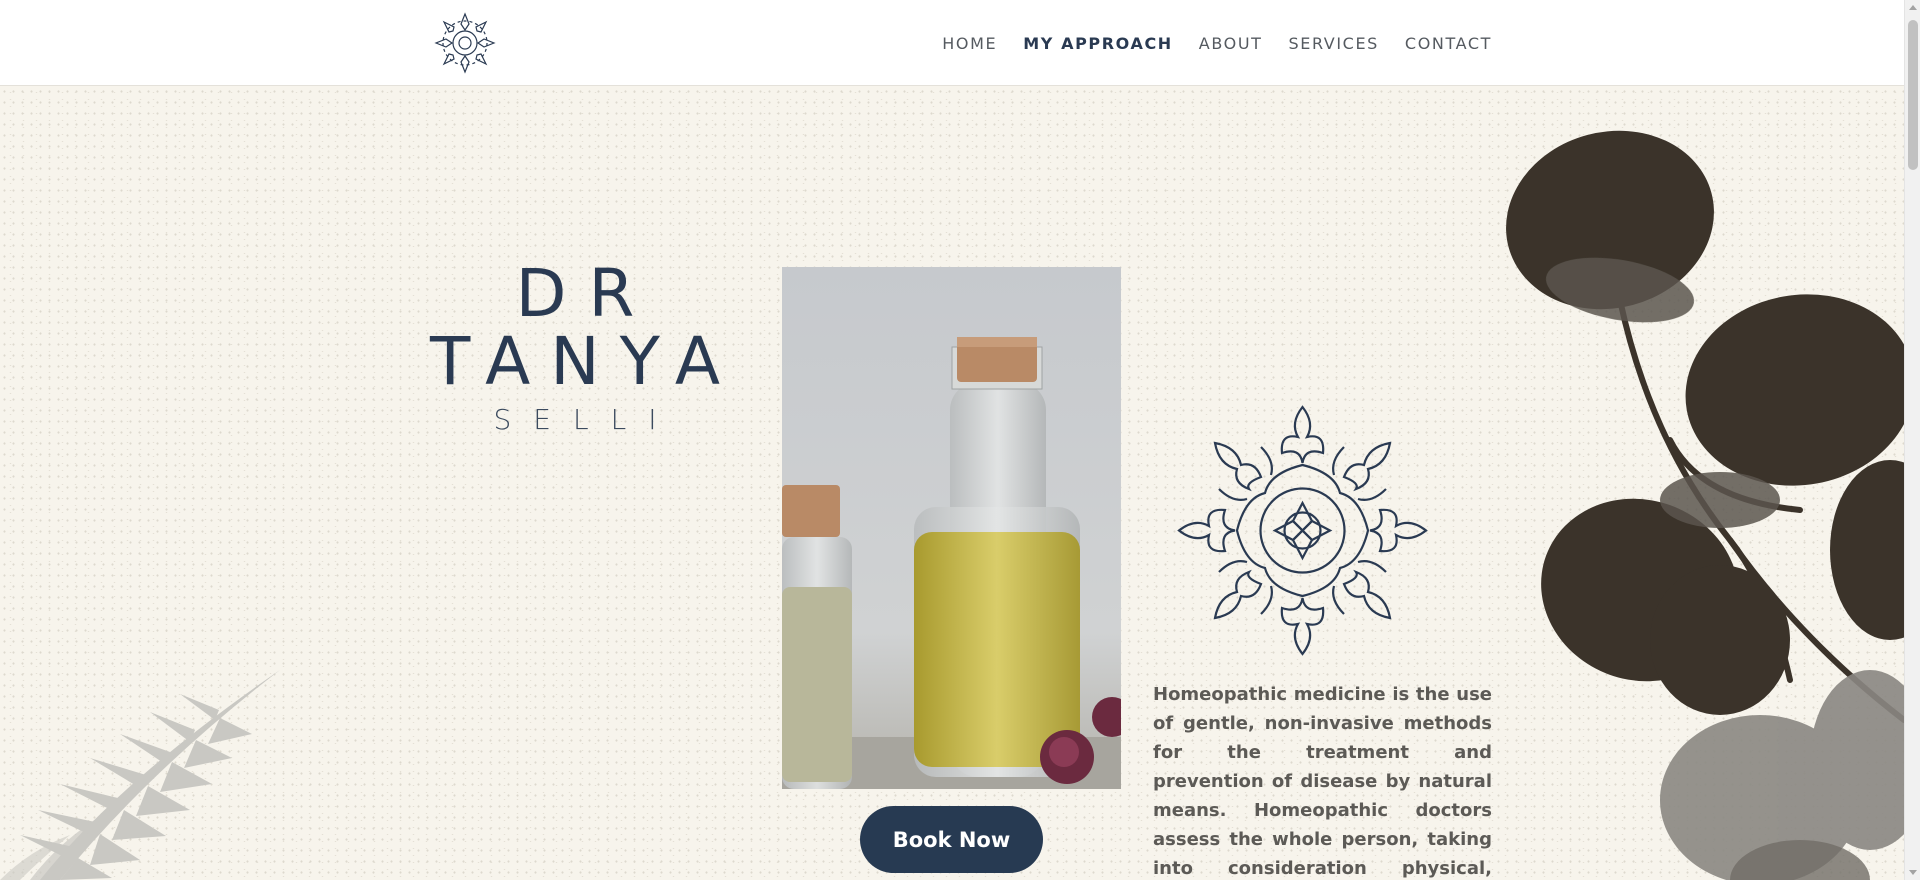 The width and height of the screenshot is (1920, 880). I want to click on site-header: HOME MY APPROACH ABOUT SERVICES CONTACT, so click(952, 43).